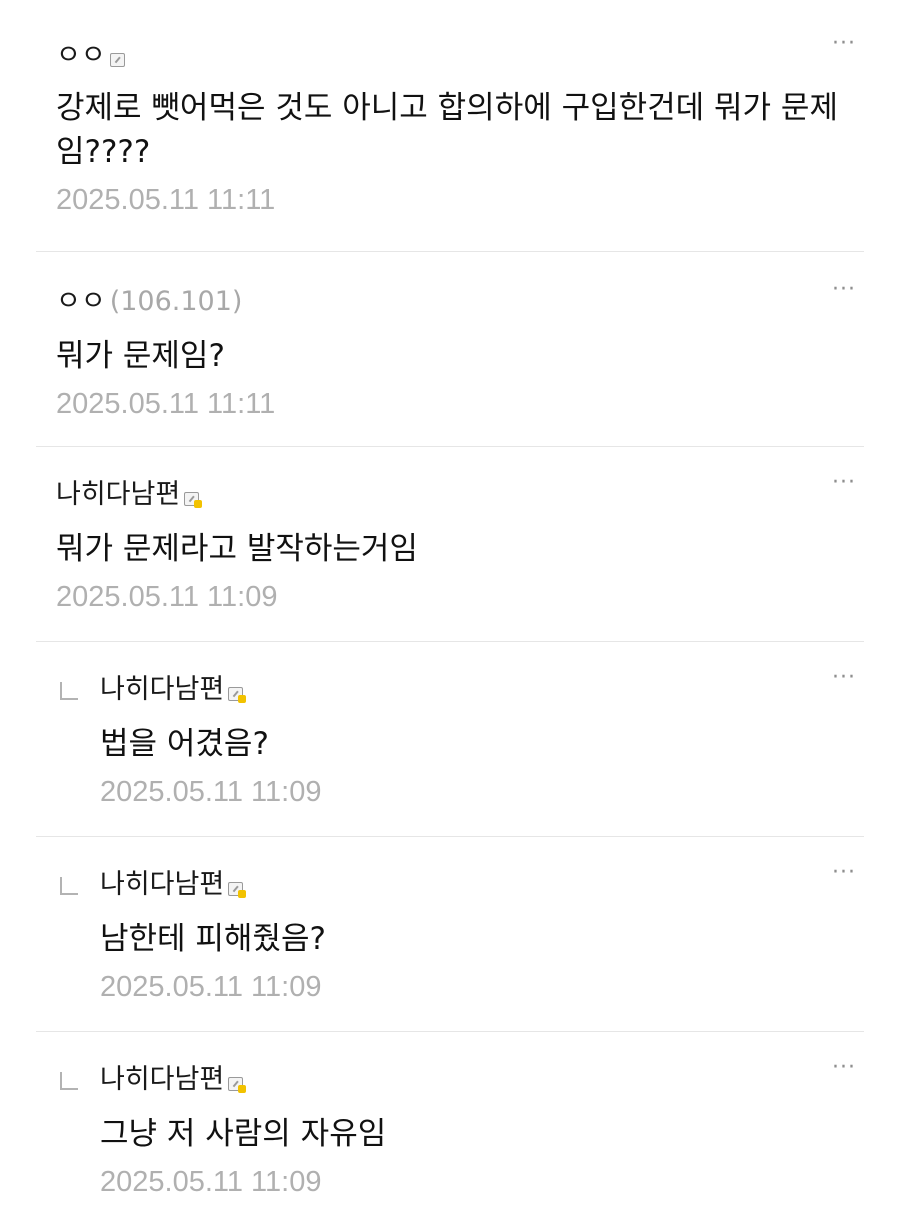 The width and height of the screenshot is (900, 1224). I want to click on author-ip: (106.101), so click(176, 301).